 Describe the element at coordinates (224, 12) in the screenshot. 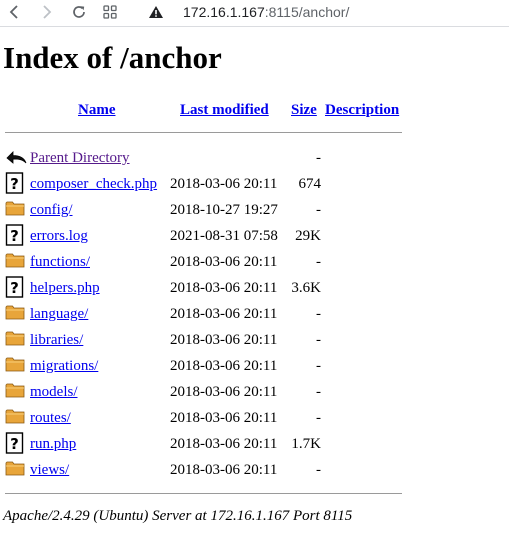

I see `url-host: 172.16.1.167` at that location.